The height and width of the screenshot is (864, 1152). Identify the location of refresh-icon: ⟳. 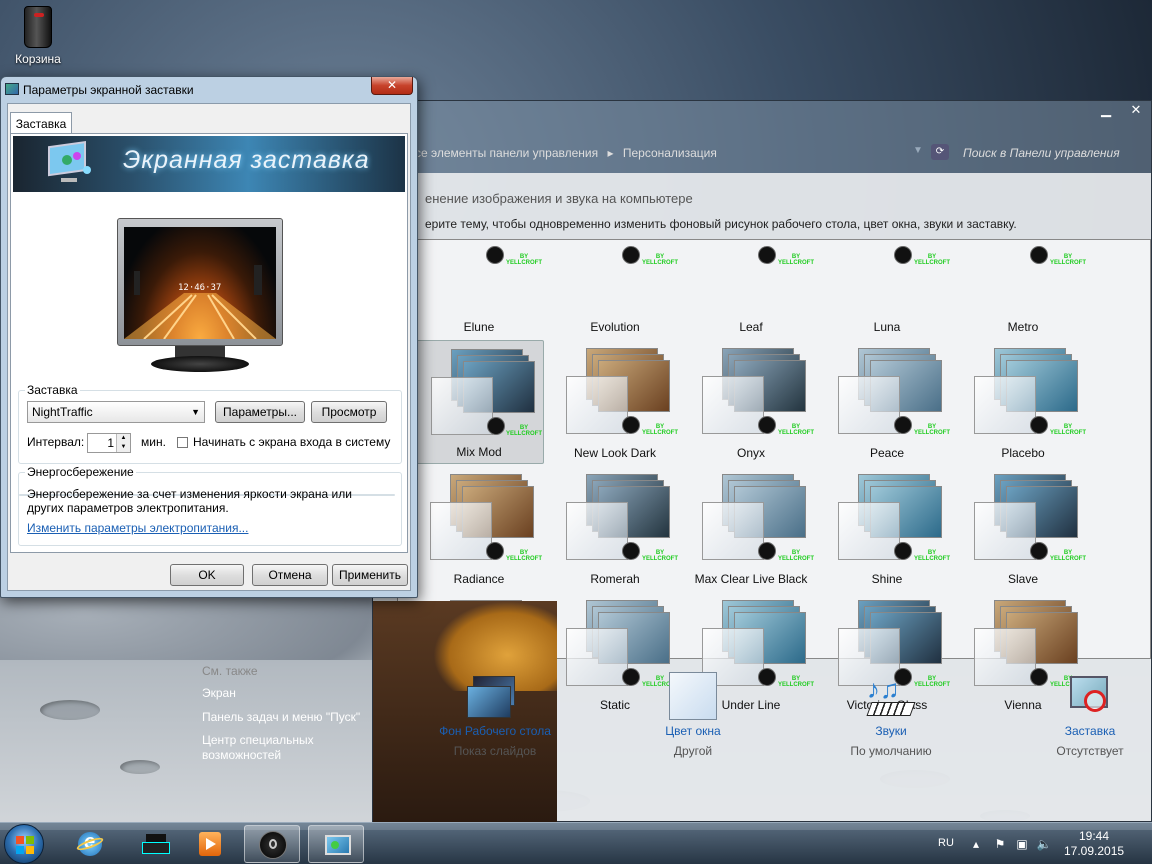
(940, 152).